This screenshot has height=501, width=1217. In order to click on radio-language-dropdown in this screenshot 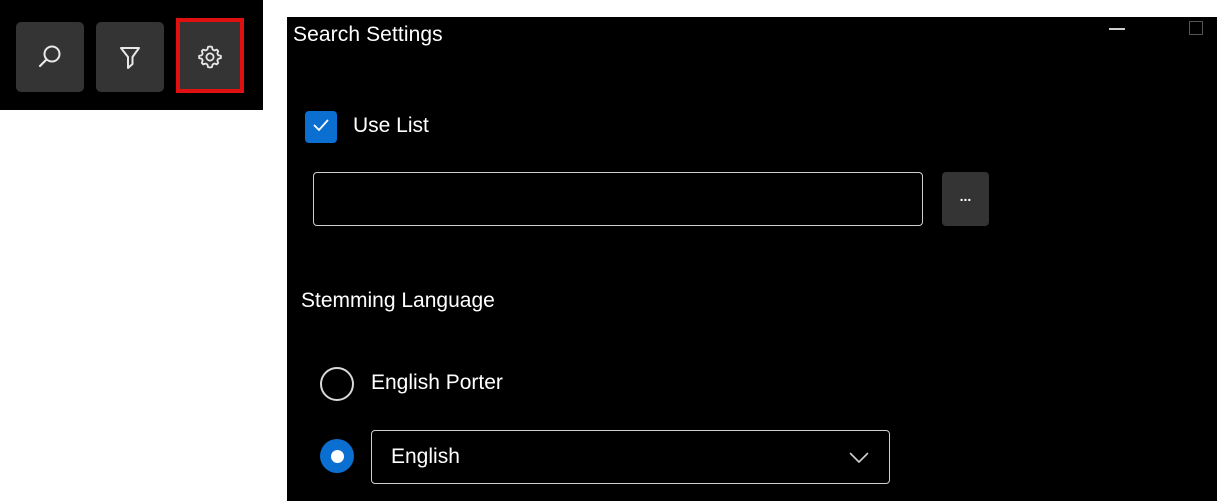, I will do `click(337, 456)`.